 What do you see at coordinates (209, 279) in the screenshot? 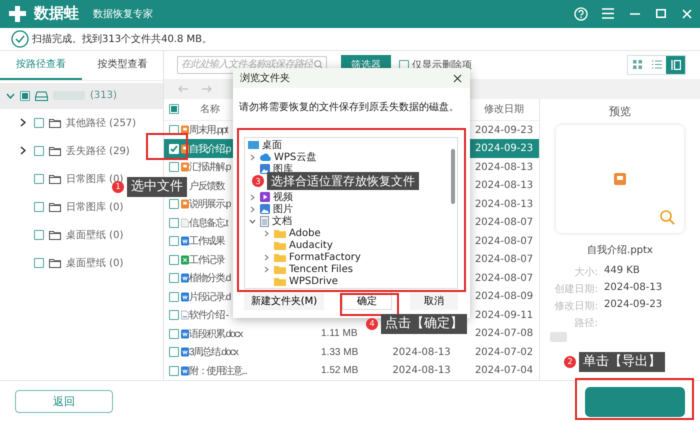
I see `table-cell-text: 植物分类.d` at bounding box center [209, 279].